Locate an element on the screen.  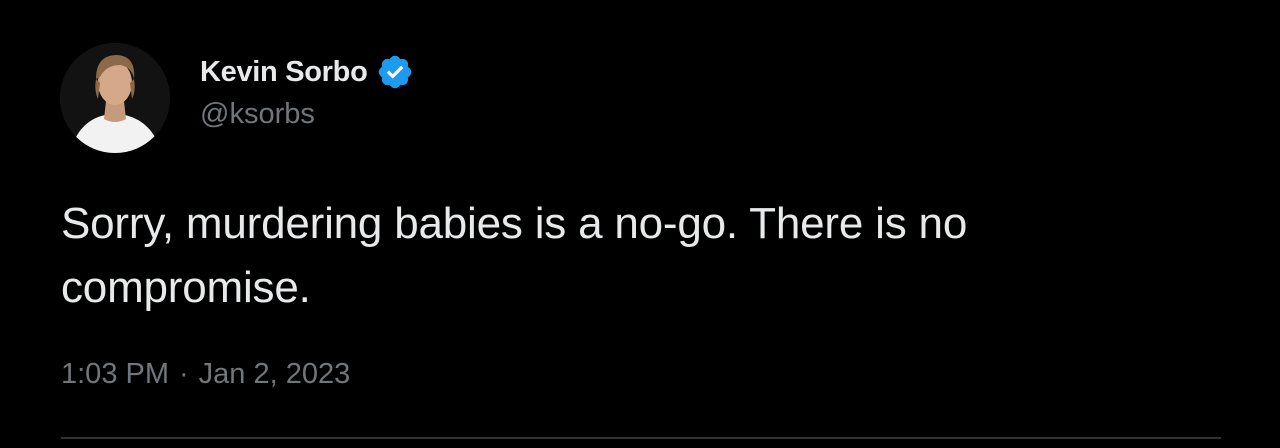
author-block: Kevin Sorbo @ksorbs is located at coordinates (307, 91).